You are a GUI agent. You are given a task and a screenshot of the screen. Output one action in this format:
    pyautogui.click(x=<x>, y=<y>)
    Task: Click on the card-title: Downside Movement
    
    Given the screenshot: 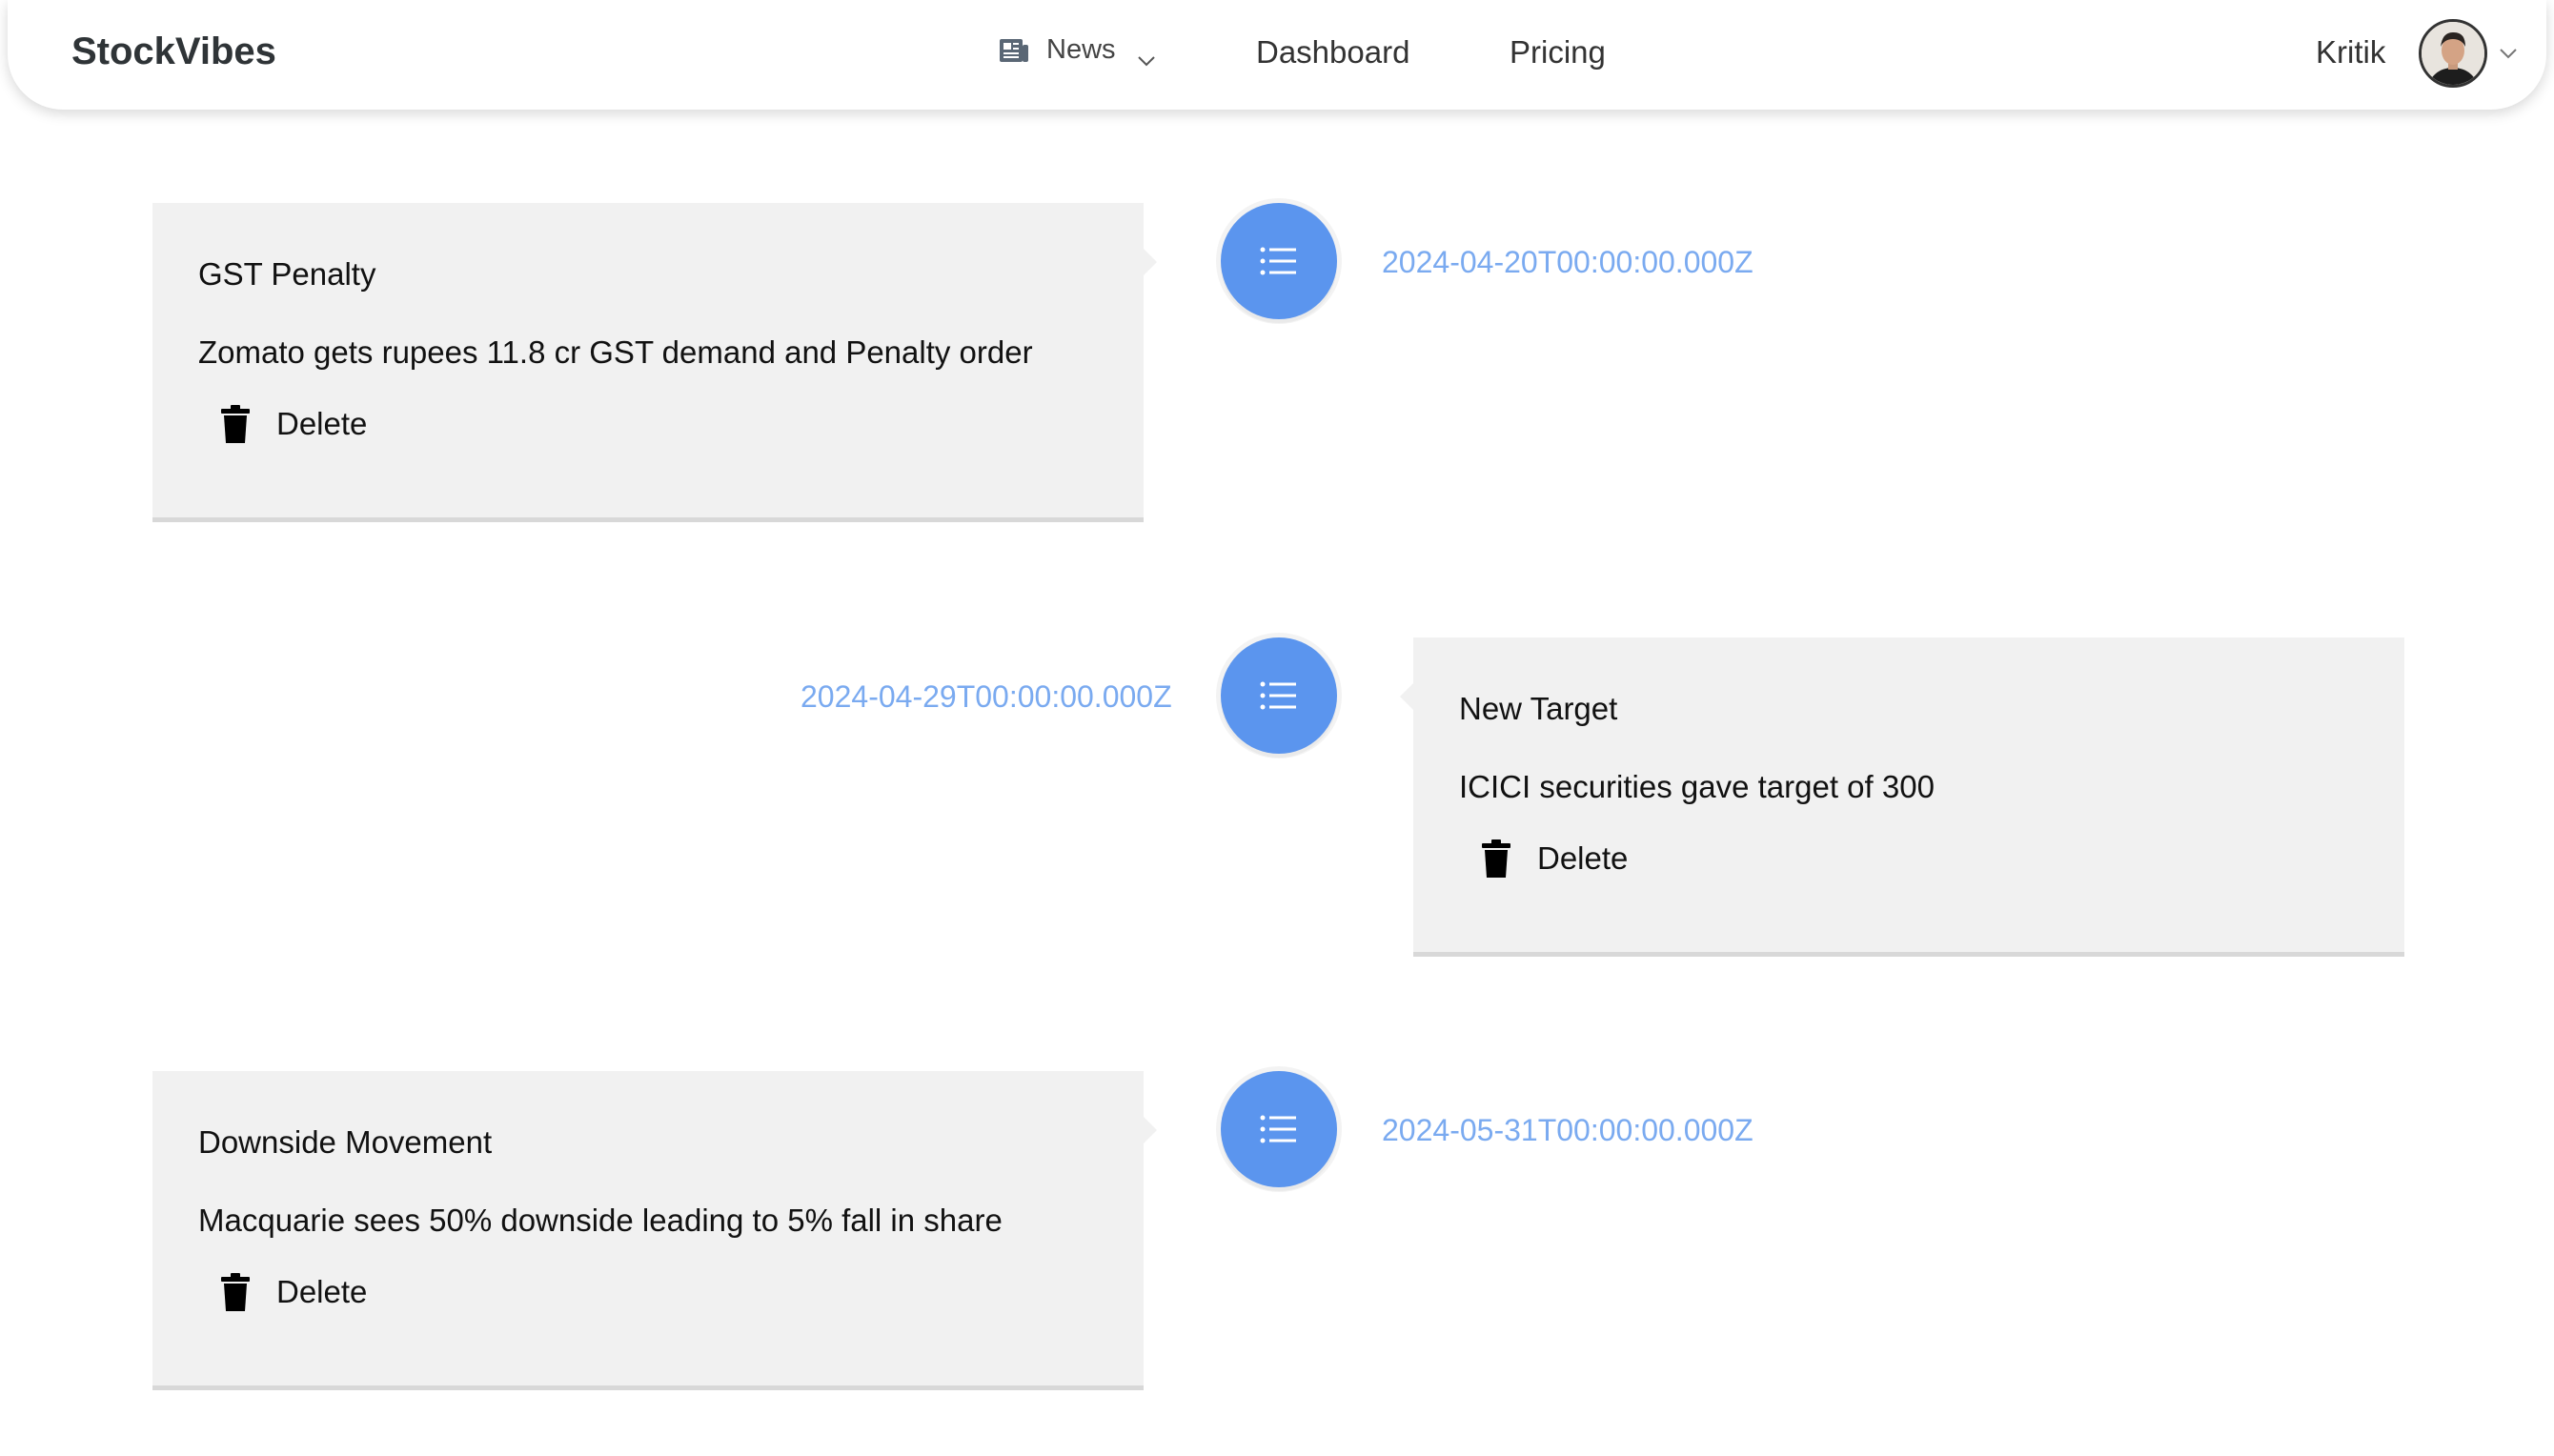 What is the action you would take?
    pyautogui.click(x=345, y=1142)
    